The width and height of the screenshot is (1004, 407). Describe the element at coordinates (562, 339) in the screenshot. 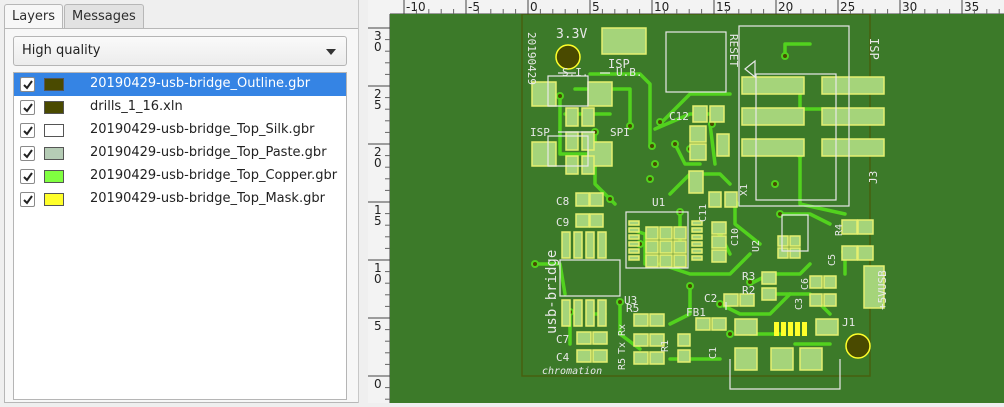

I see `silk-c7: C7` at that location.